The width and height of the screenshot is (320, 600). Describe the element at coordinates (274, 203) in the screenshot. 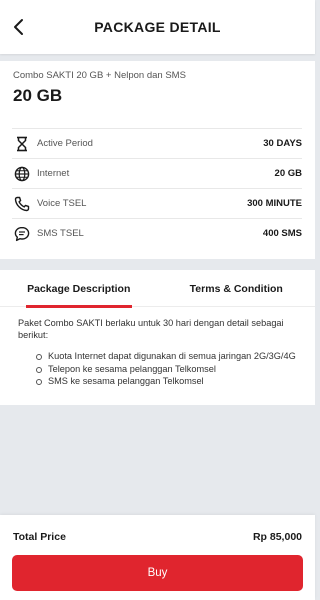

I see `detail-value: 300 MINUTE` at that location.